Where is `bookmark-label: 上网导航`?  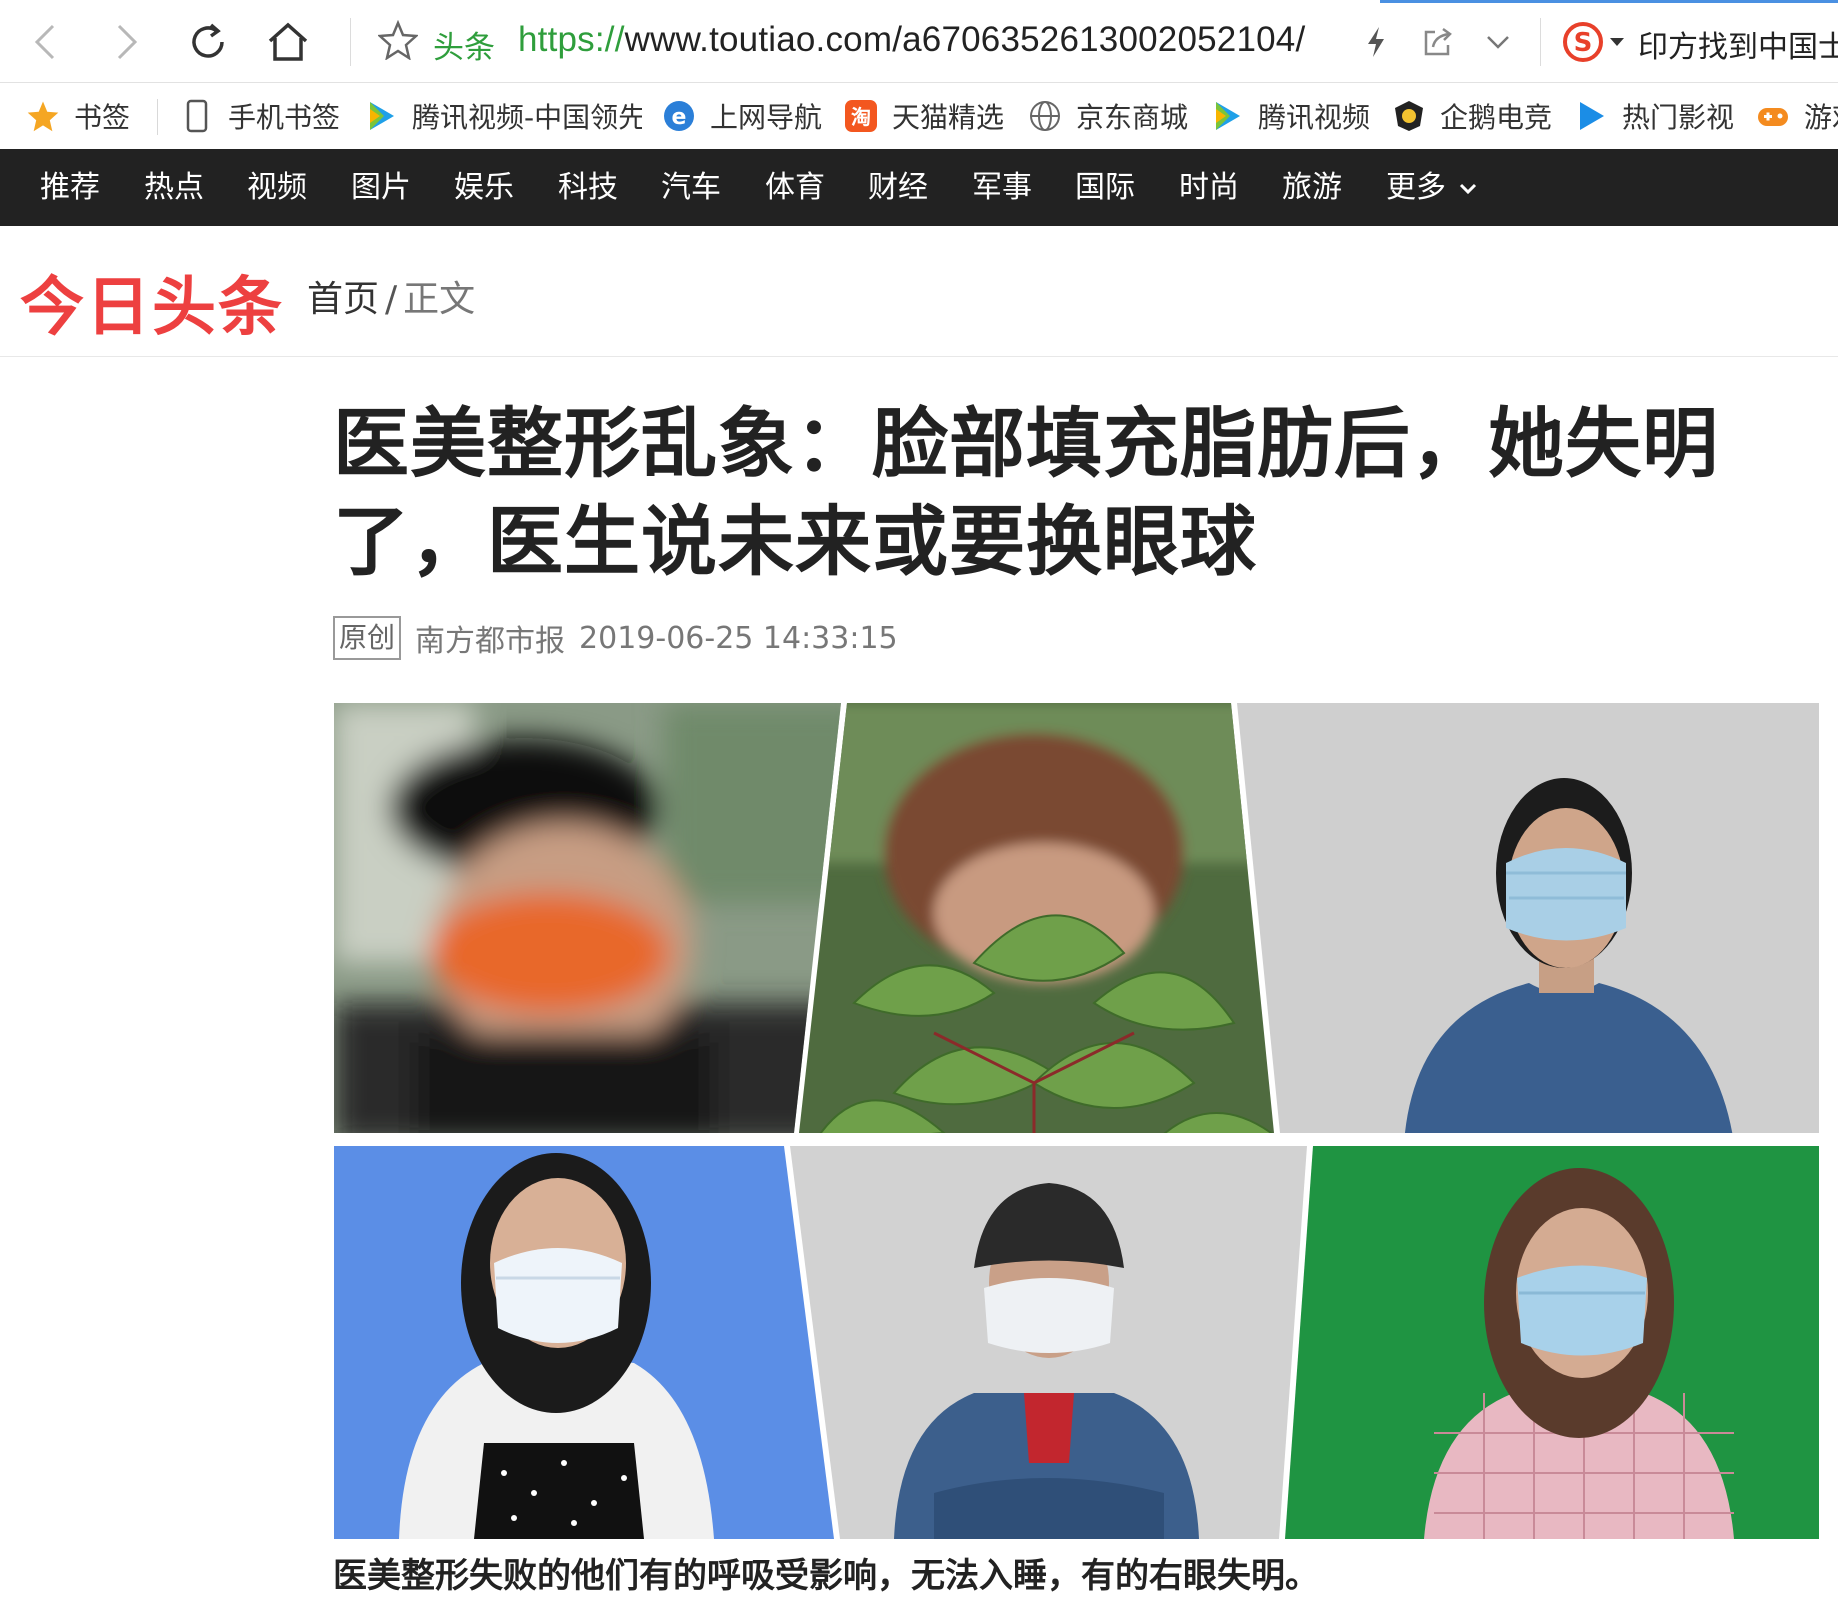
bookmark-label: 上网导航 is located at coordinates (766, 117).